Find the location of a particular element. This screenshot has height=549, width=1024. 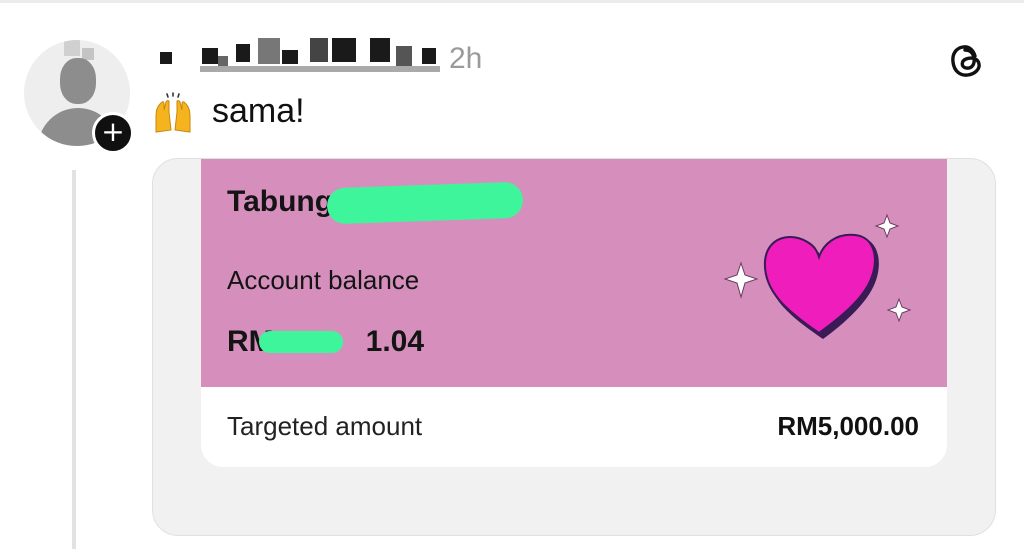

username-redacted is located at coordinates (302, 56).